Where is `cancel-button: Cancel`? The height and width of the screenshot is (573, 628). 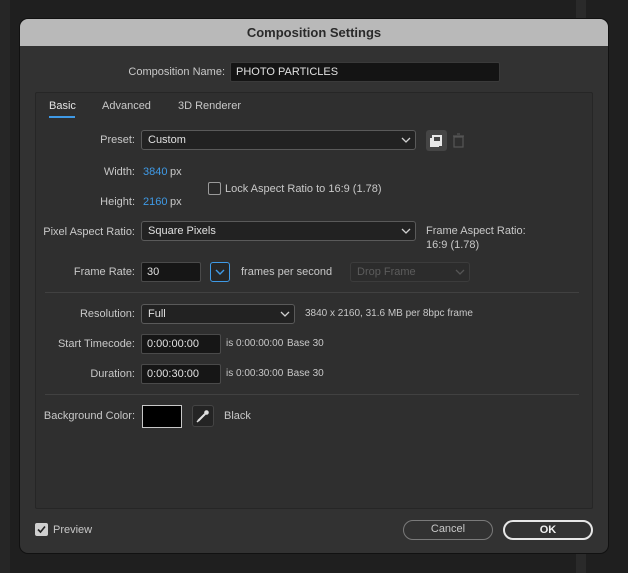 cancel-button: Cancel is located at coordinates (448, 530).